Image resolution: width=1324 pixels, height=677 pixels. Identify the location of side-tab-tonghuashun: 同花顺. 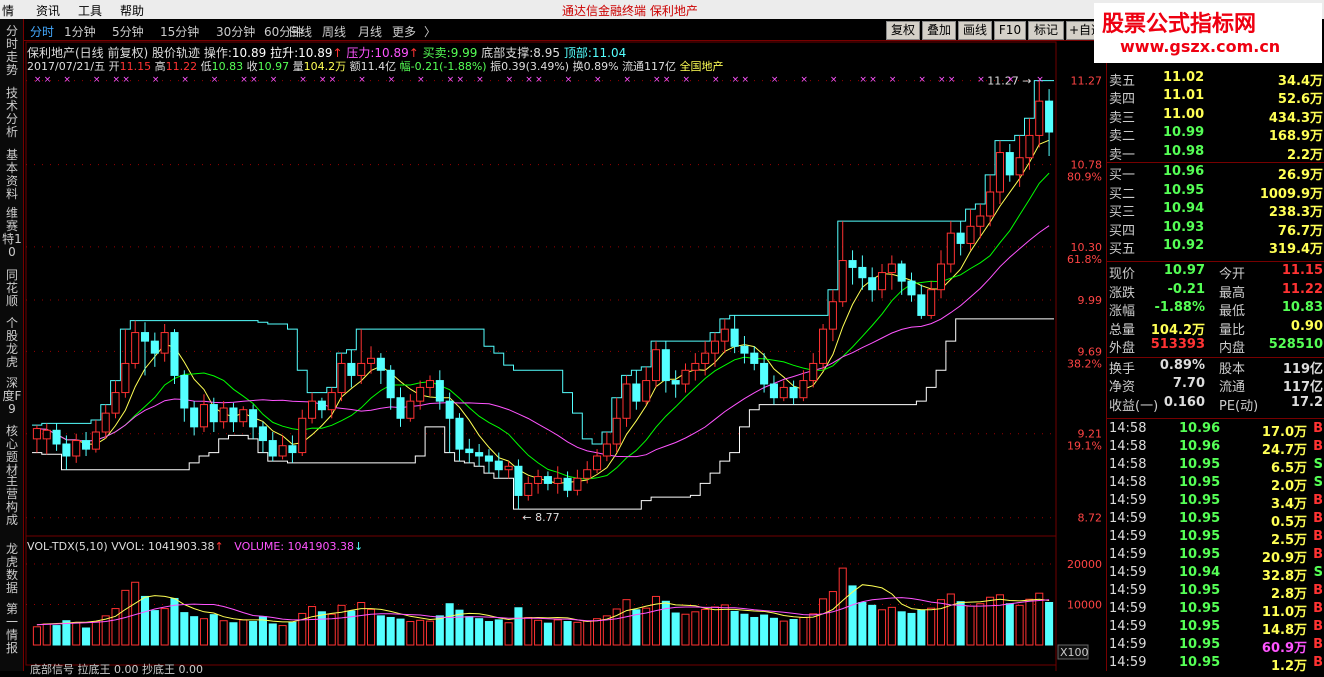
(12, 288).